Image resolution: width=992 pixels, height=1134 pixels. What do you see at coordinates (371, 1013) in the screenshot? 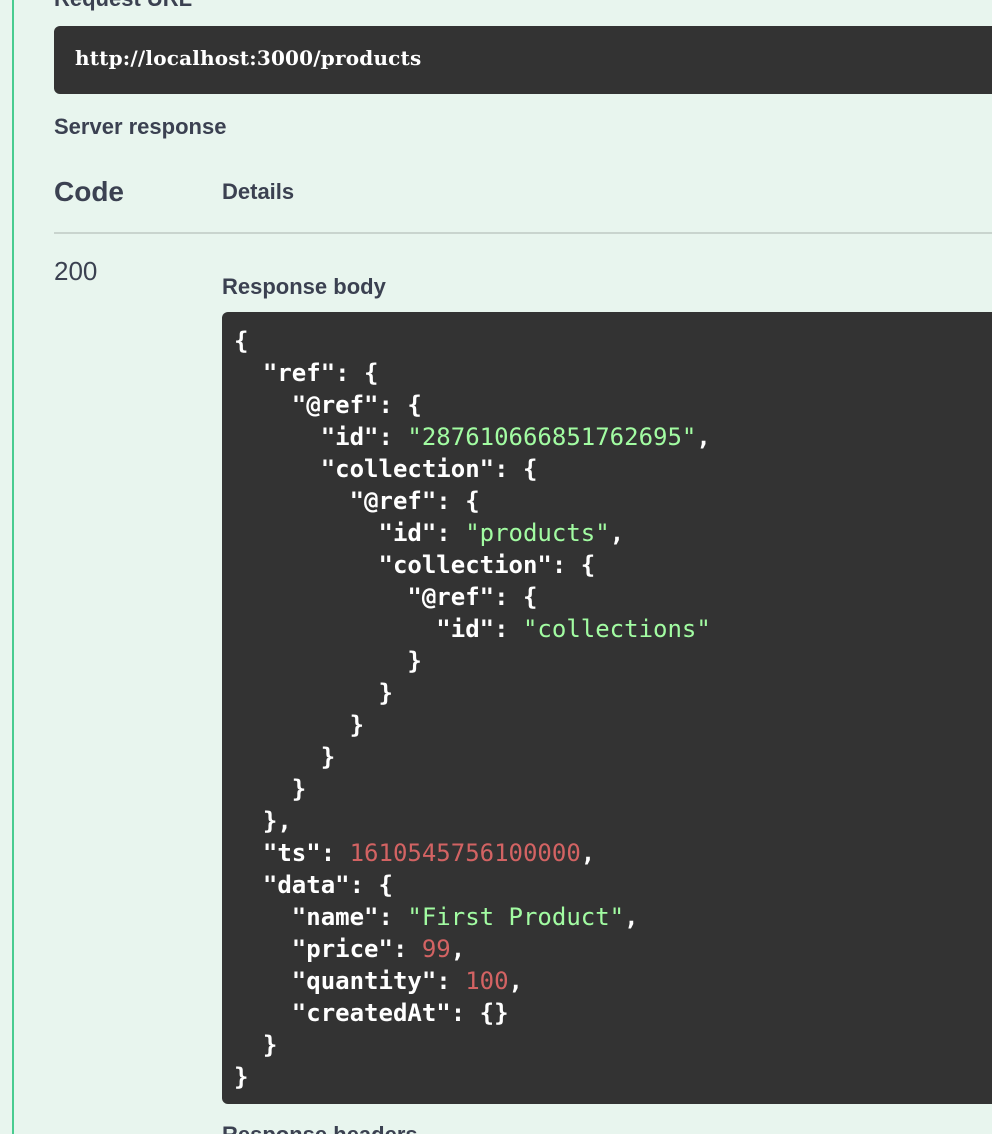
I see `json-punctuation: "createdAt": {}` at bounding box center [371, 1013].